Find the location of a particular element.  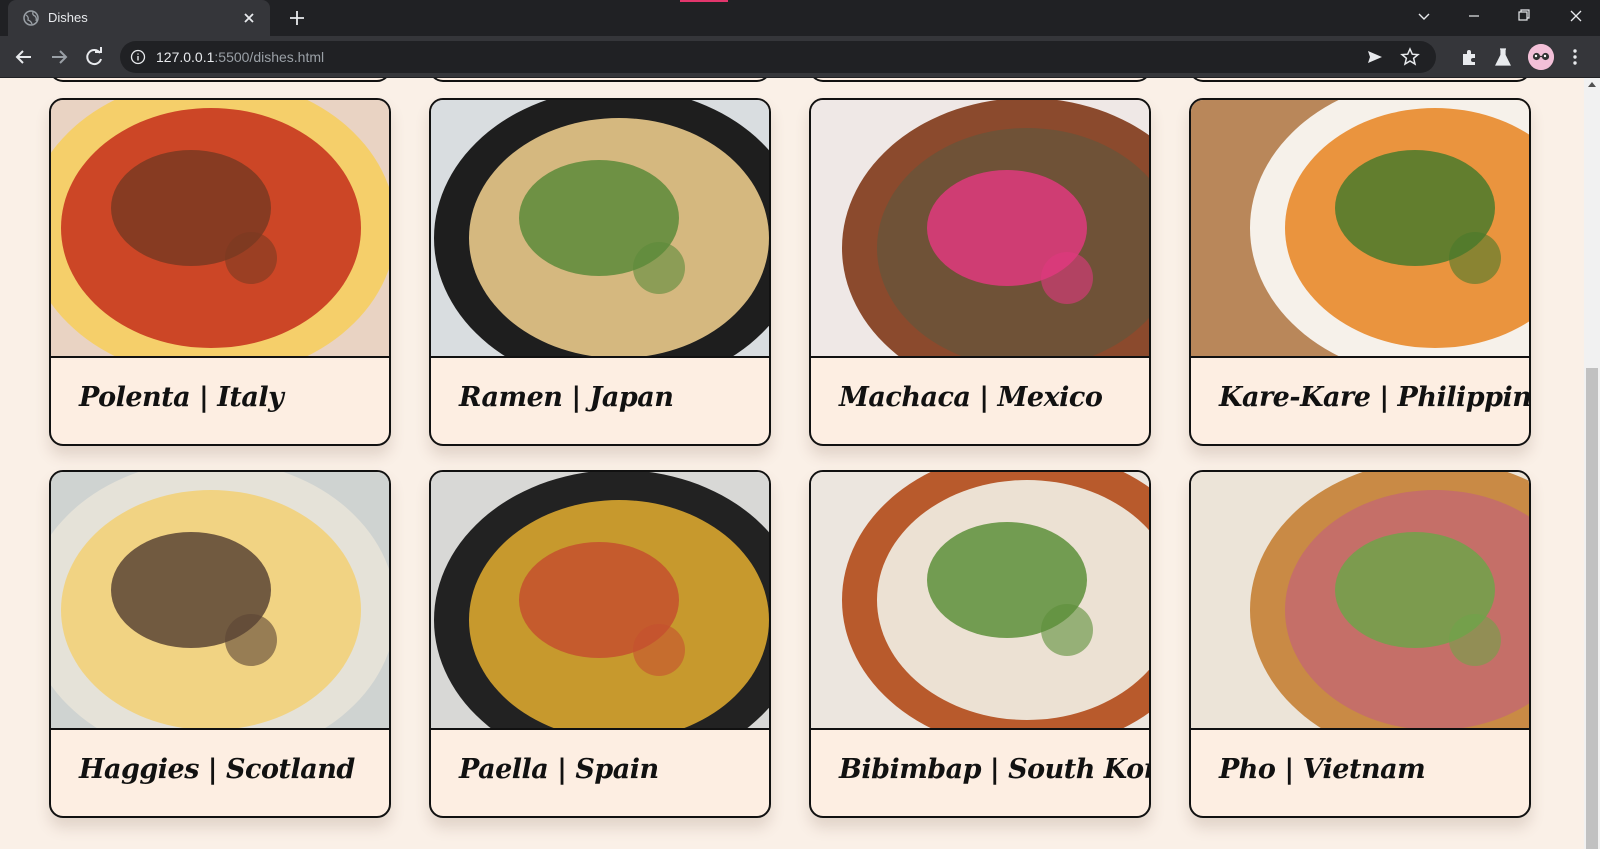

reload-icon is located at coordinates (94, 57).